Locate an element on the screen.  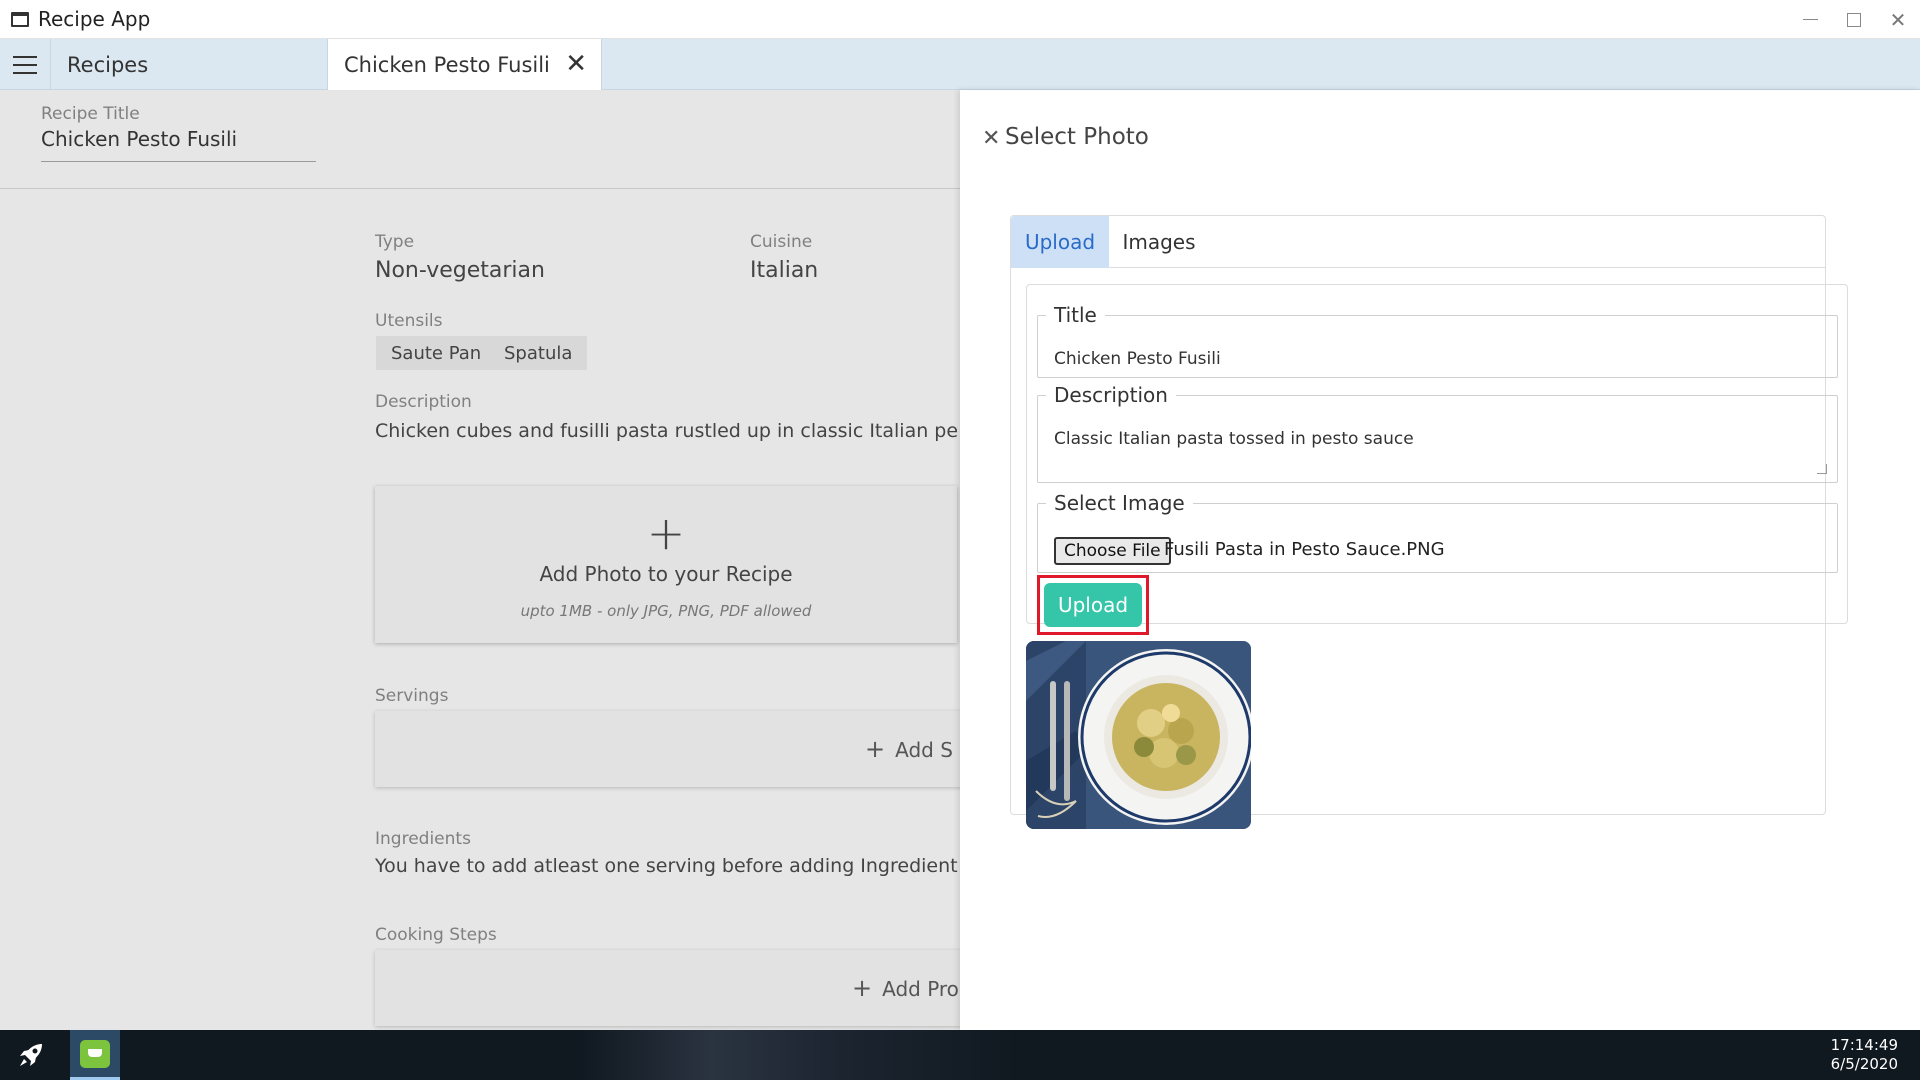
tab-chicken-pesto-fusili: Chicken Pesto Fusili ✕ is located at coordinates (464, 65).